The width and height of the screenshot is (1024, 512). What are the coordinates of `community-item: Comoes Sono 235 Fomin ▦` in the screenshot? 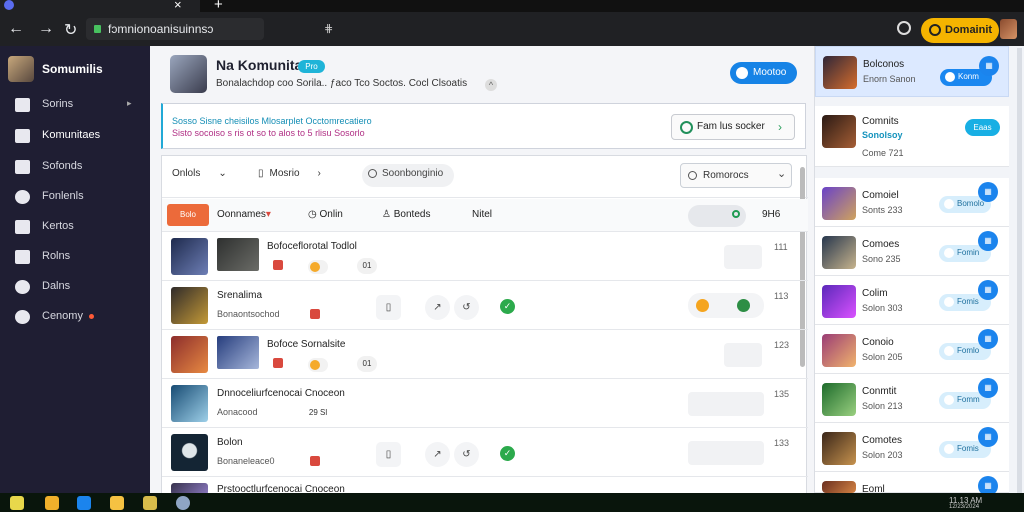 It's located at (912, 251).